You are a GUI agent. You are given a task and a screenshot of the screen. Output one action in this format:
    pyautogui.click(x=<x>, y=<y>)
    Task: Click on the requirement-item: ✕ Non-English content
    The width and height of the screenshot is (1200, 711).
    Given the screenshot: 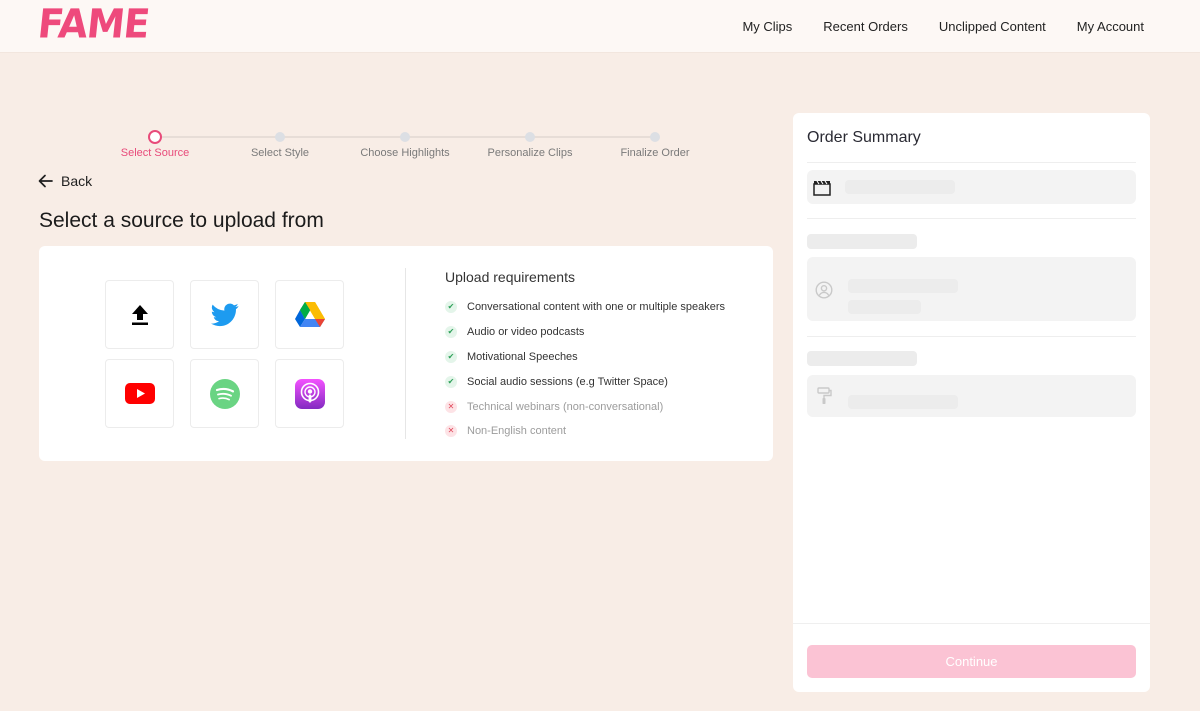 What is the action you would take?
    pyautogui.click(x=585, y=431)
    